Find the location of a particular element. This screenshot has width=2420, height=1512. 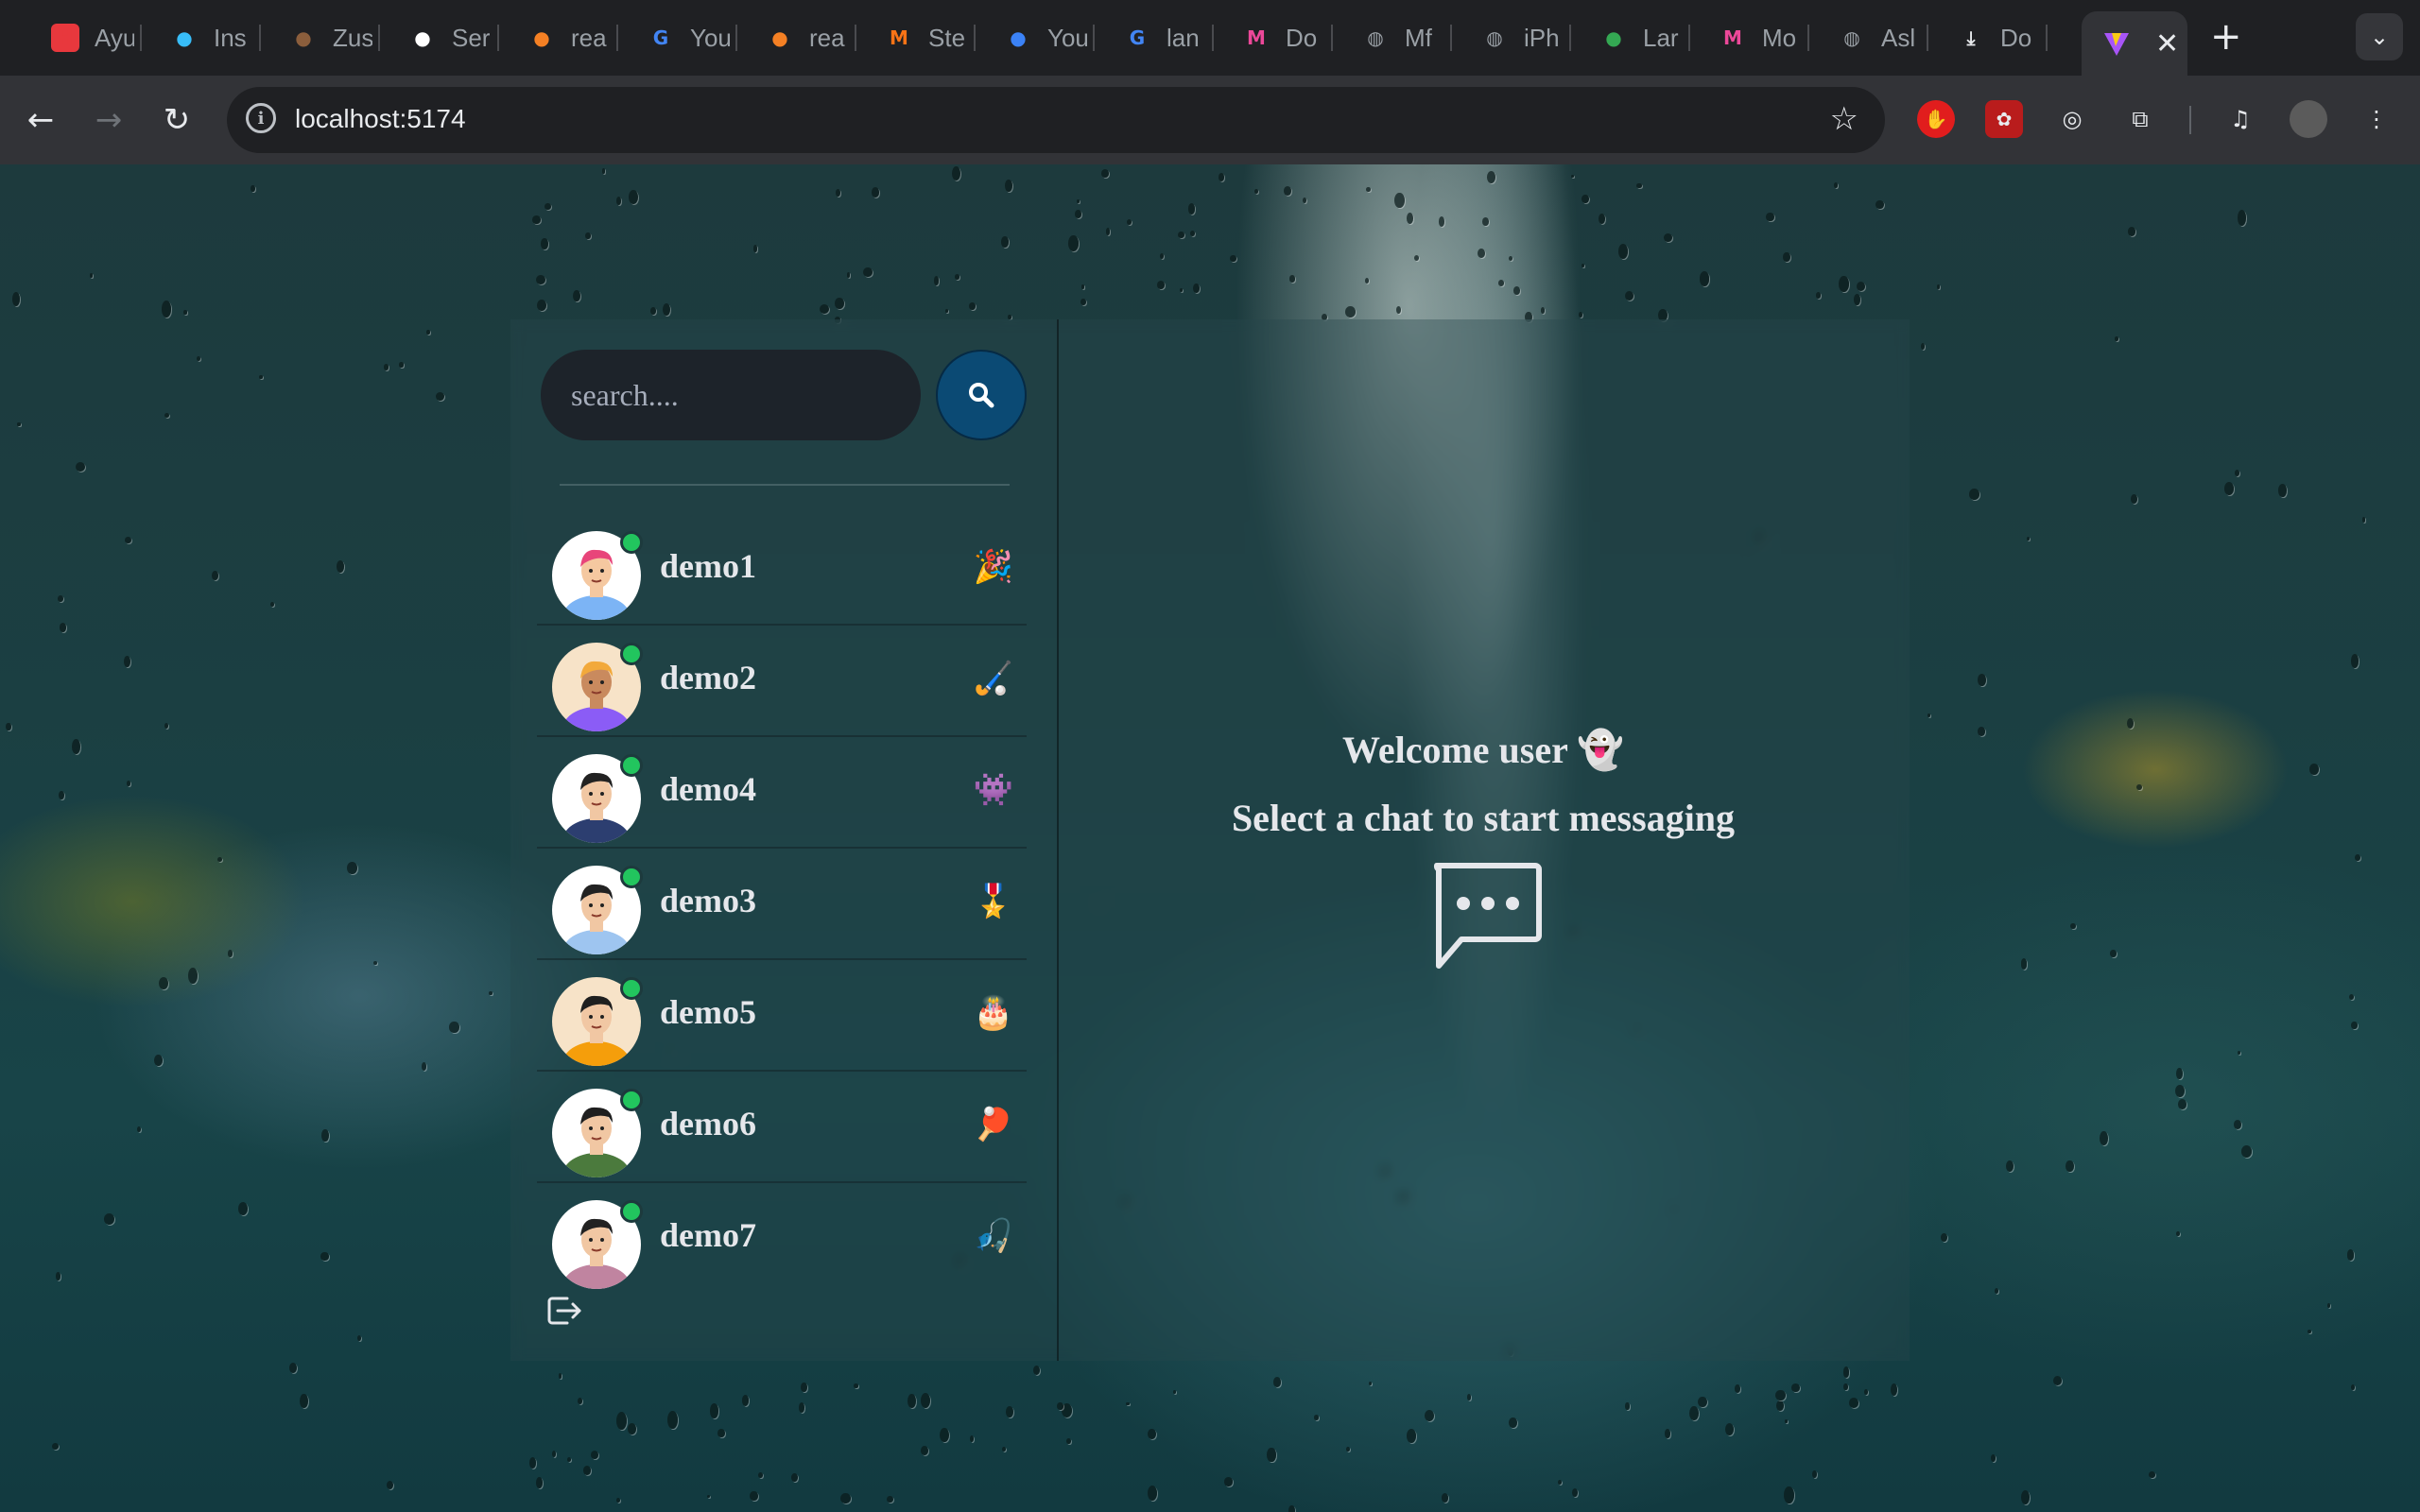

browser-tab: ● Zus is located at coordinates (334, 37).